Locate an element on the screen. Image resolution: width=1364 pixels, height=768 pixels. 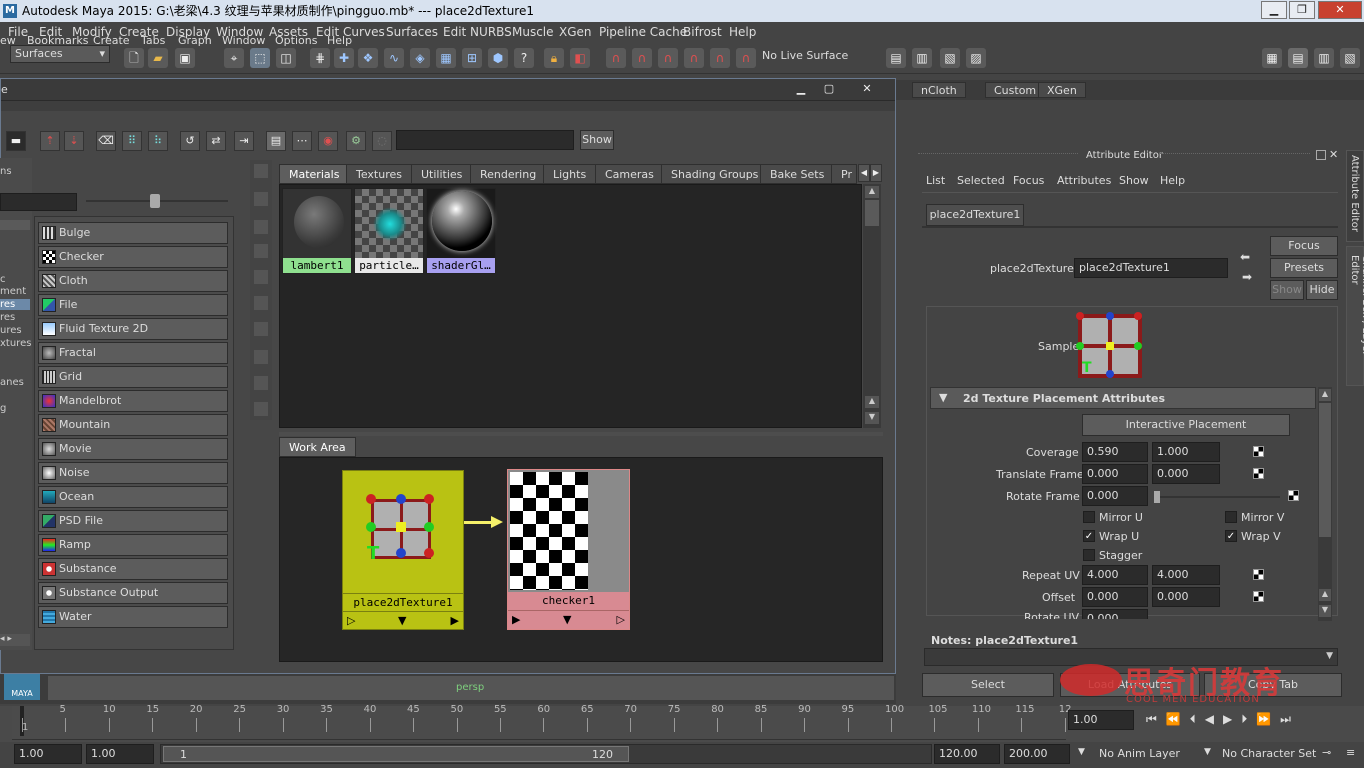
create-movie: Movie is located at coordinates (133, 449).